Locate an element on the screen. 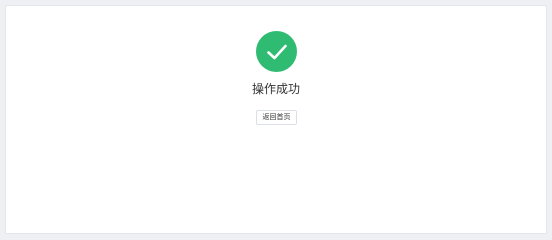  result-title: 操作成功 is located at coordinates (275, 89).